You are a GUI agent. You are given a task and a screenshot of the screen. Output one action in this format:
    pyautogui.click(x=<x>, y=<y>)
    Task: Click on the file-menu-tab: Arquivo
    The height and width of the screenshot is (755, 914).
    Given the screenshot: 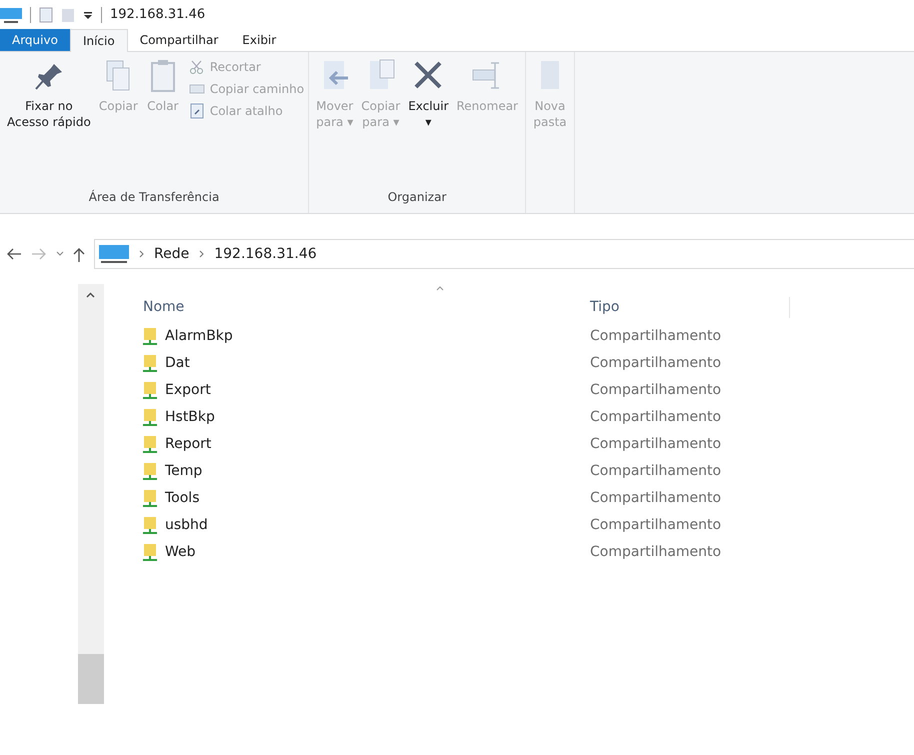 What is the action you would take?
    pyautogui.click(x=35, y=40)
    